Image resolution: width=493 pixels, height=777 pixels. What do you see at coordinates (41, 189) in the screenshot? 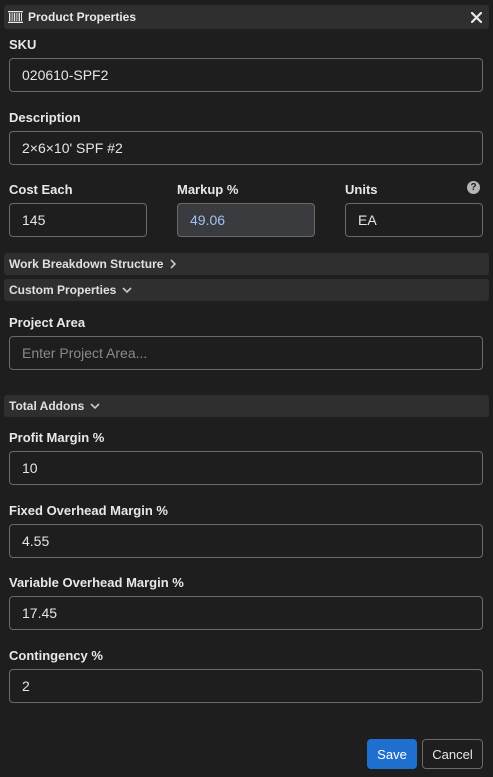
I see `cost-each-label: Cost Each` at bounding box center [41, 189].